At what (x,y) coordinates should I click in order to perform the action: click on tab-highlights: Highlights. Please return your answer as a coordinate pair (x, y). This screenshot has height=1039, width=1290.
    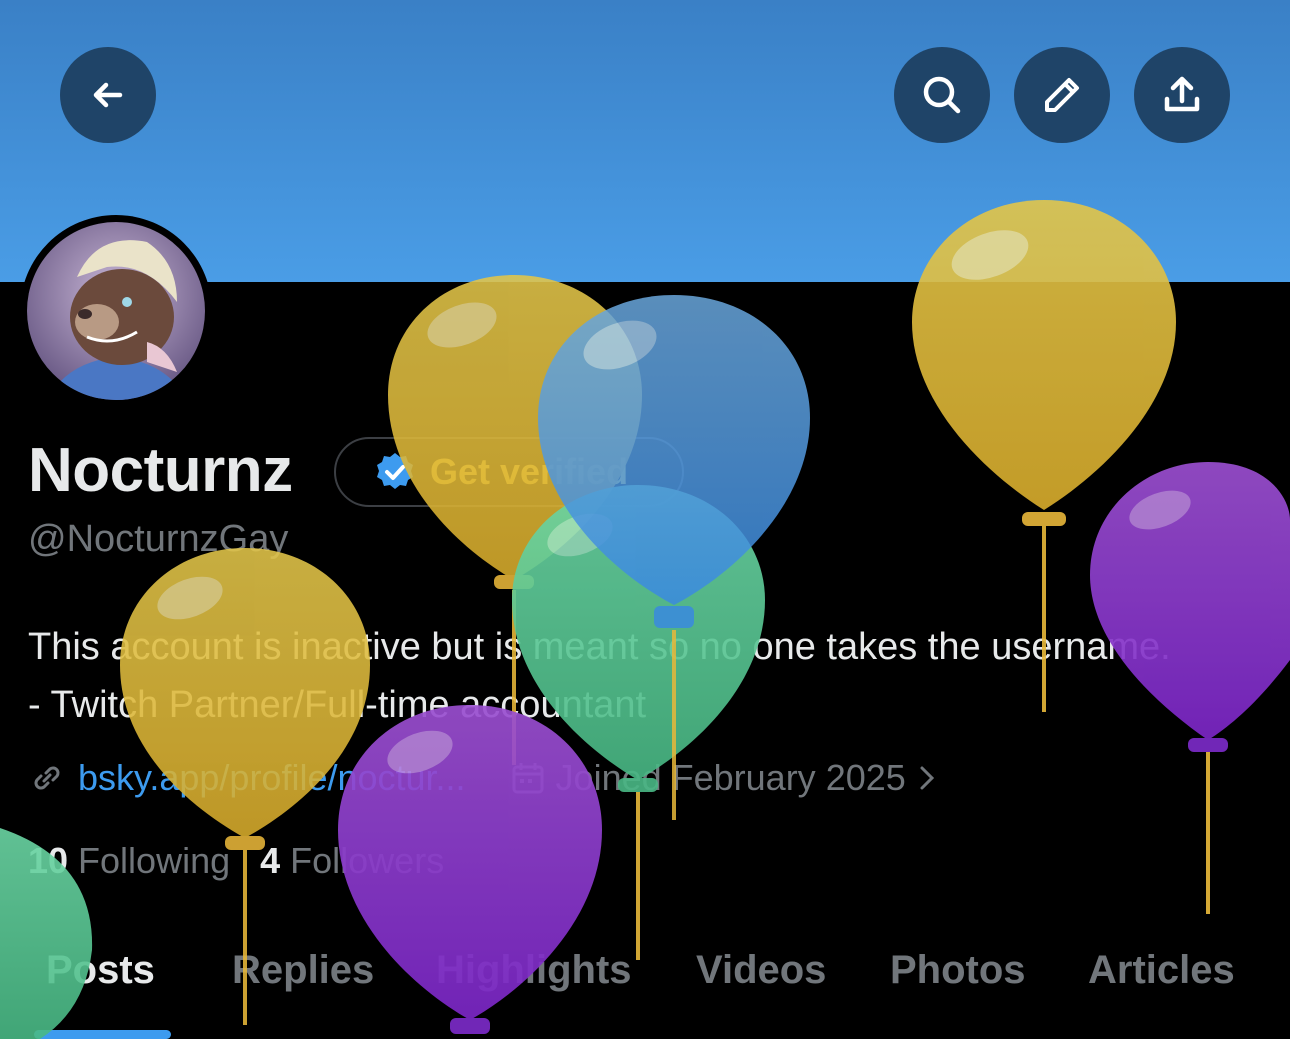
    Looking at the image, I should click on (534, 970).